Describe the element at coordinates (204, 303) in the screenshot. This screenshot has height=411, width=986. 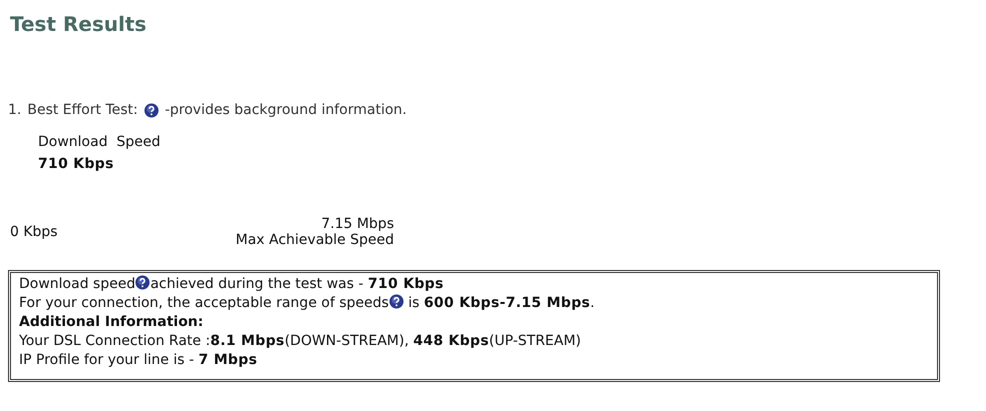
I see `info-text: For your connection, the acceptable range of speeds` at that location.